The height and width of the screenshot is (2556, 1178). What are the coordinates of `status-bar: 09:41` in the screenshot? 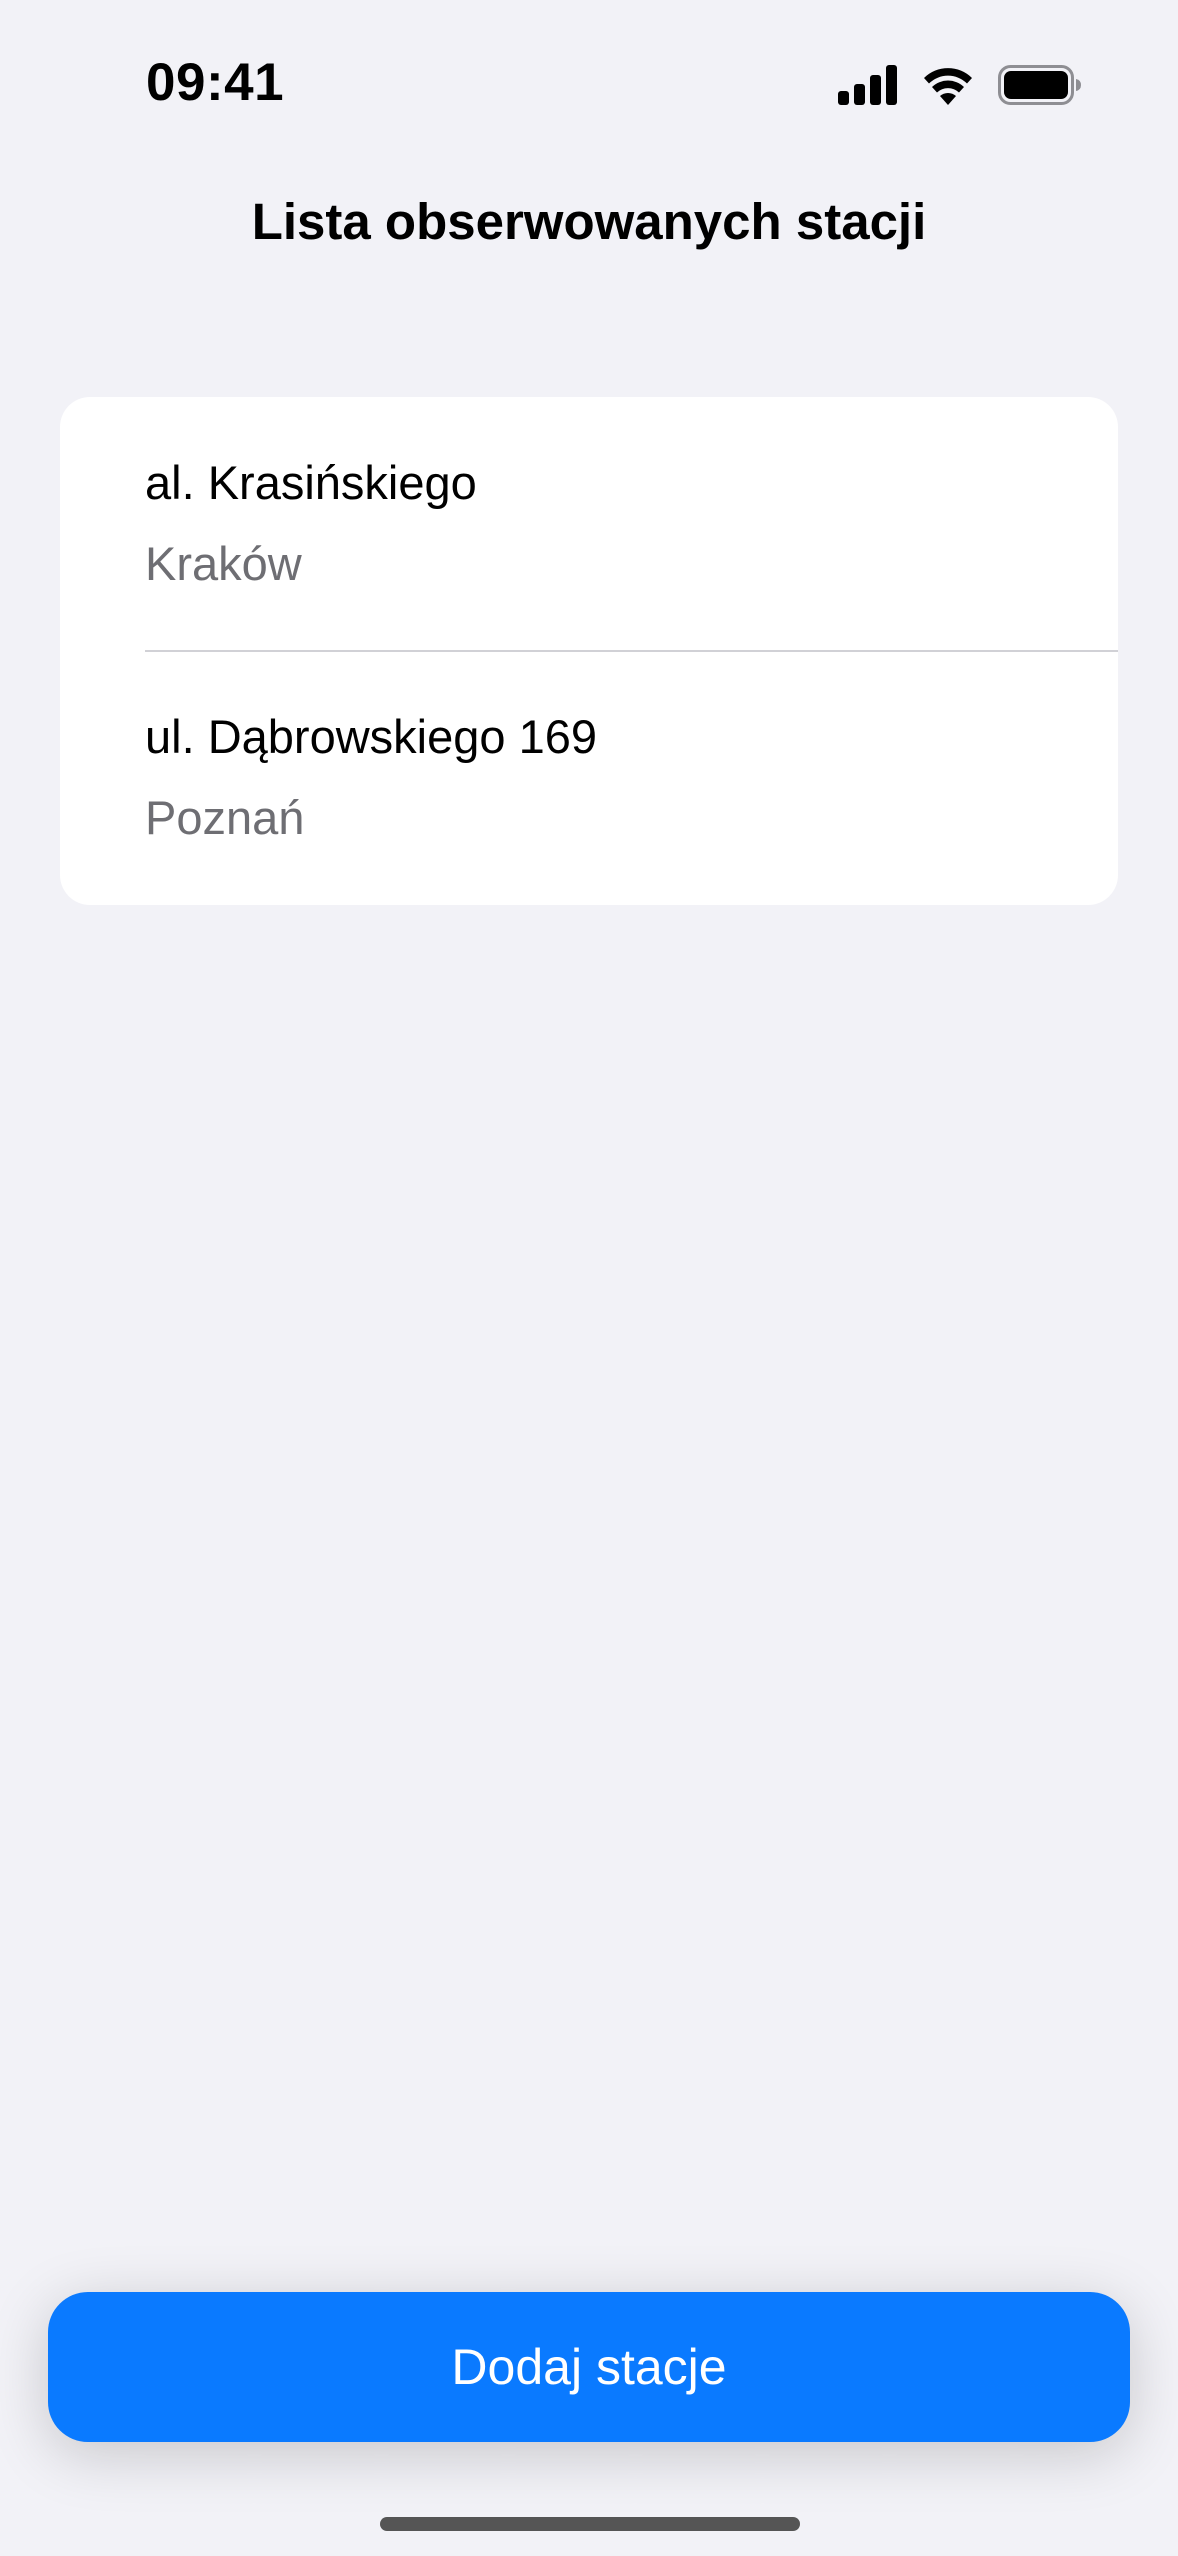 It's located at (589, 85).